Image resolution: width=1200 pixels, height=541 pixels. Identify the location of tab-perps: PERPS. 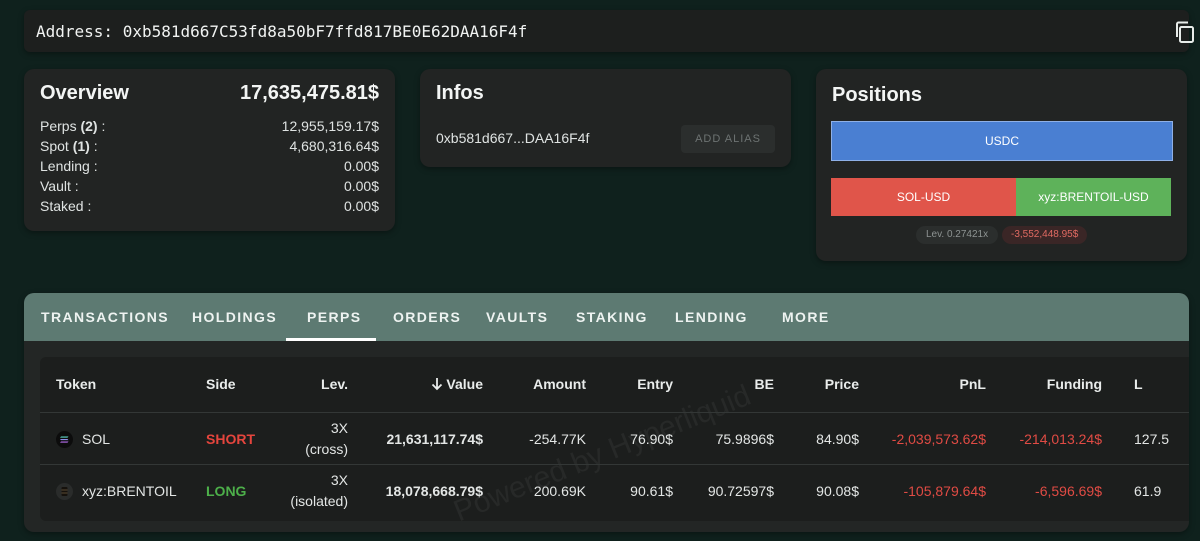
(334, 317).